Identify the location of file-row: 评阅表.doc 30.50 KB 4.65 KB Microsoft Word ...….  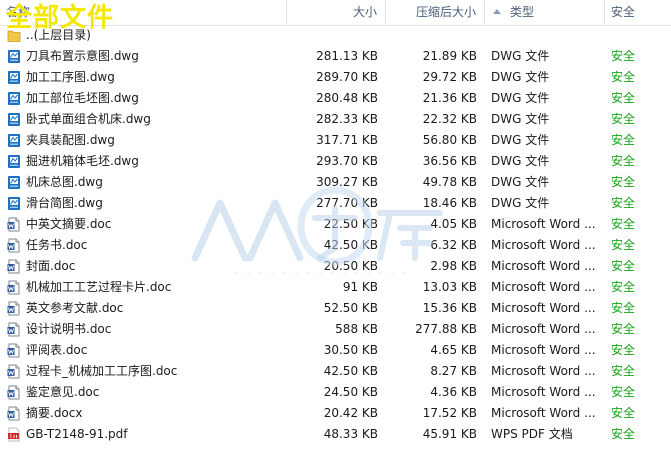
(335, 350).